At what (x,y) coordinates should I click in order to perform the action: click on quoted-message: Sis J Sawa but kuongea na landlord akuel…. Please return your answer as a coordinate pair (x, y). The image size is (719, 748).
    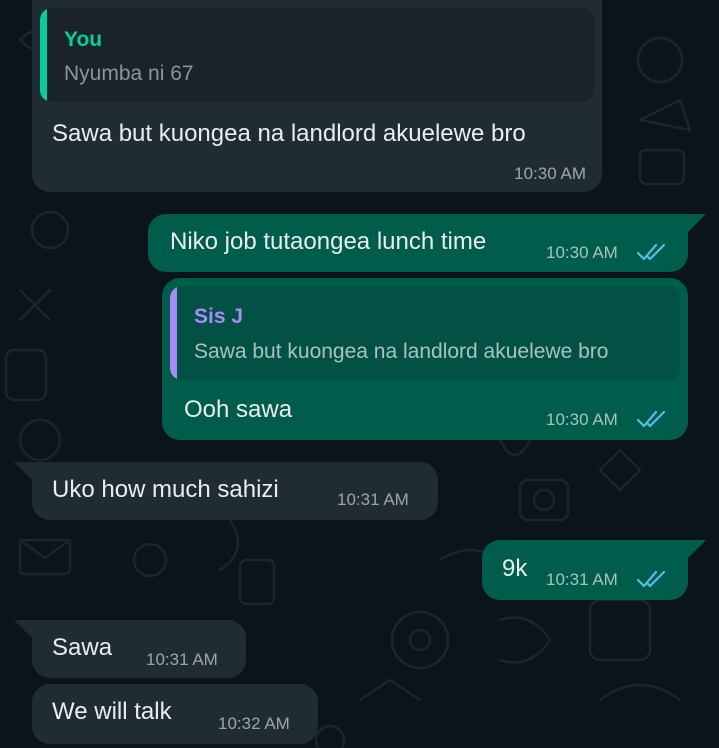
    Looking at the image, I should click on (425, 333).